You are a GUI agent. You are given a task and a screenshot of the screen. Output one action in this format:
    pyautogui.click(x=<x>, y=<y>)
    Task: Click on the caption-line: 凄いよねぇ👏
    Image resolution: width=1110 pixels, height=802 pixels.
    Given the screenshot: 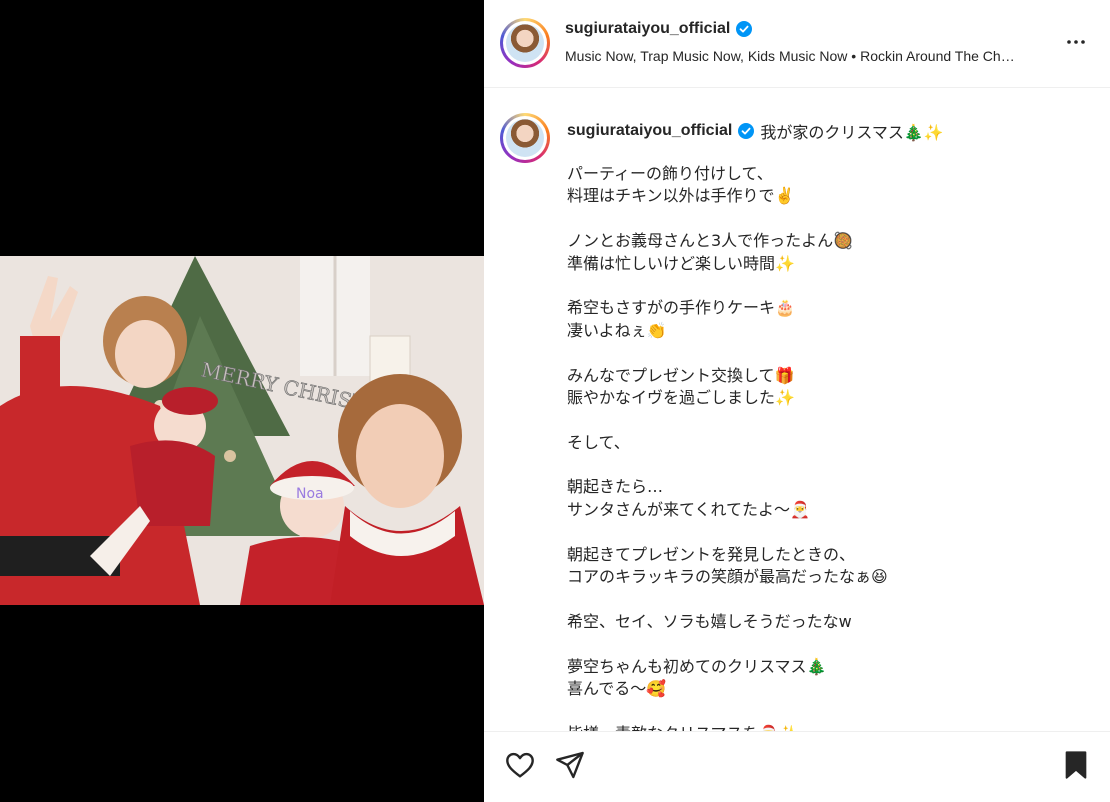 What is the action you would take?
    pyautogui.click(x=617, y=330)
    